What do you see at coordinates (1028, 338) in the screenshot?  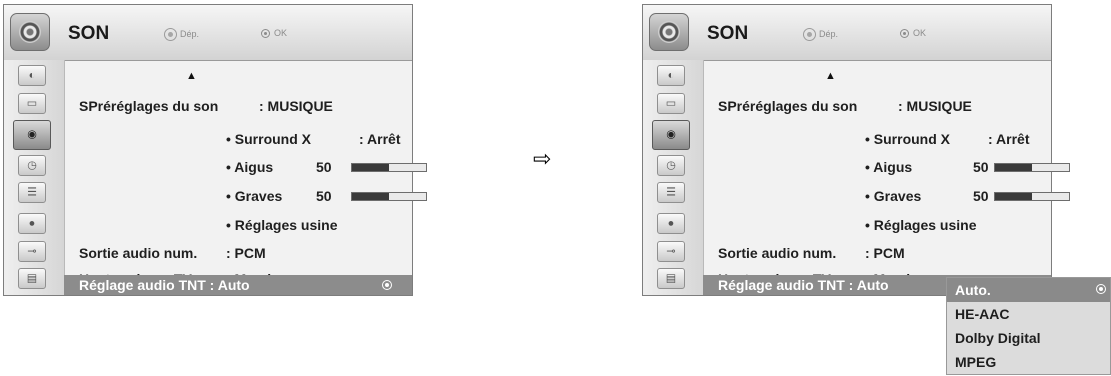 I see `dropdown-option-dolby-digital: Dolby Digital` at bounding box center [1028, 338].